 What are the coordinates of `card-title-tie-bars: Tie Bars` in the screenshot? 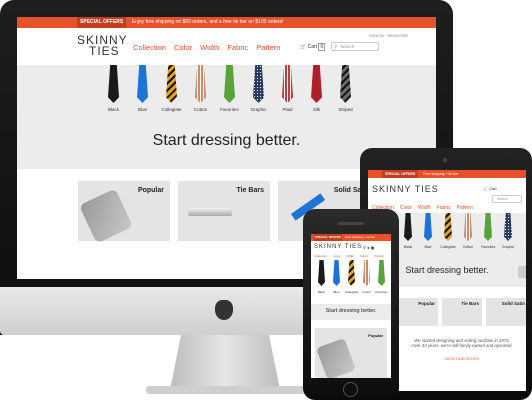 It's located at (250, 190).